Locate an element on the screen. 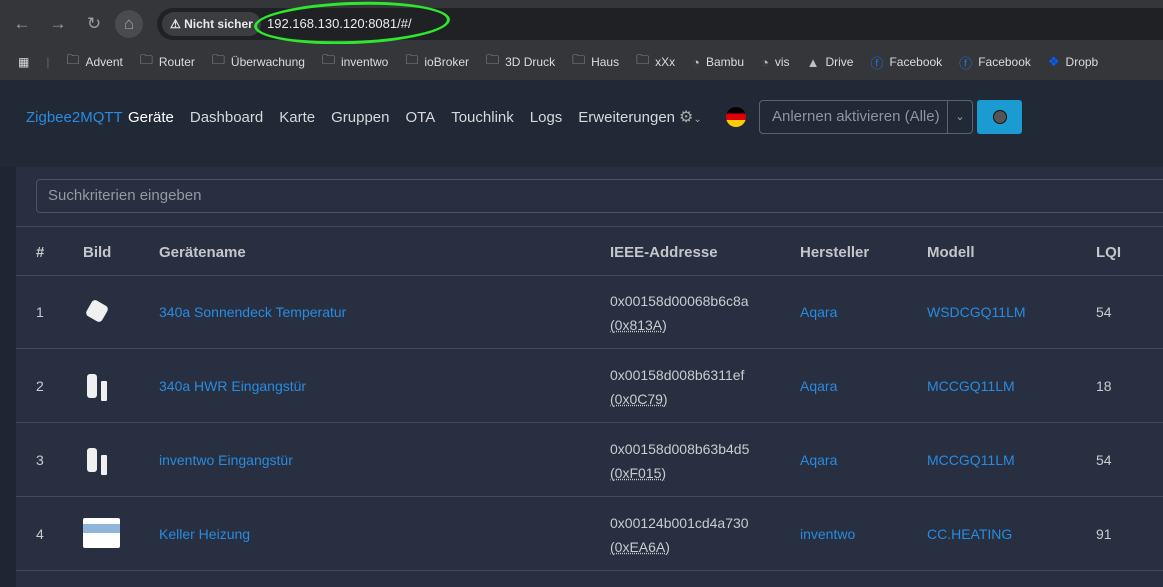 The image size is (1163, 587). bookmark-label: Überwachung is located at coordinates (267, 62).